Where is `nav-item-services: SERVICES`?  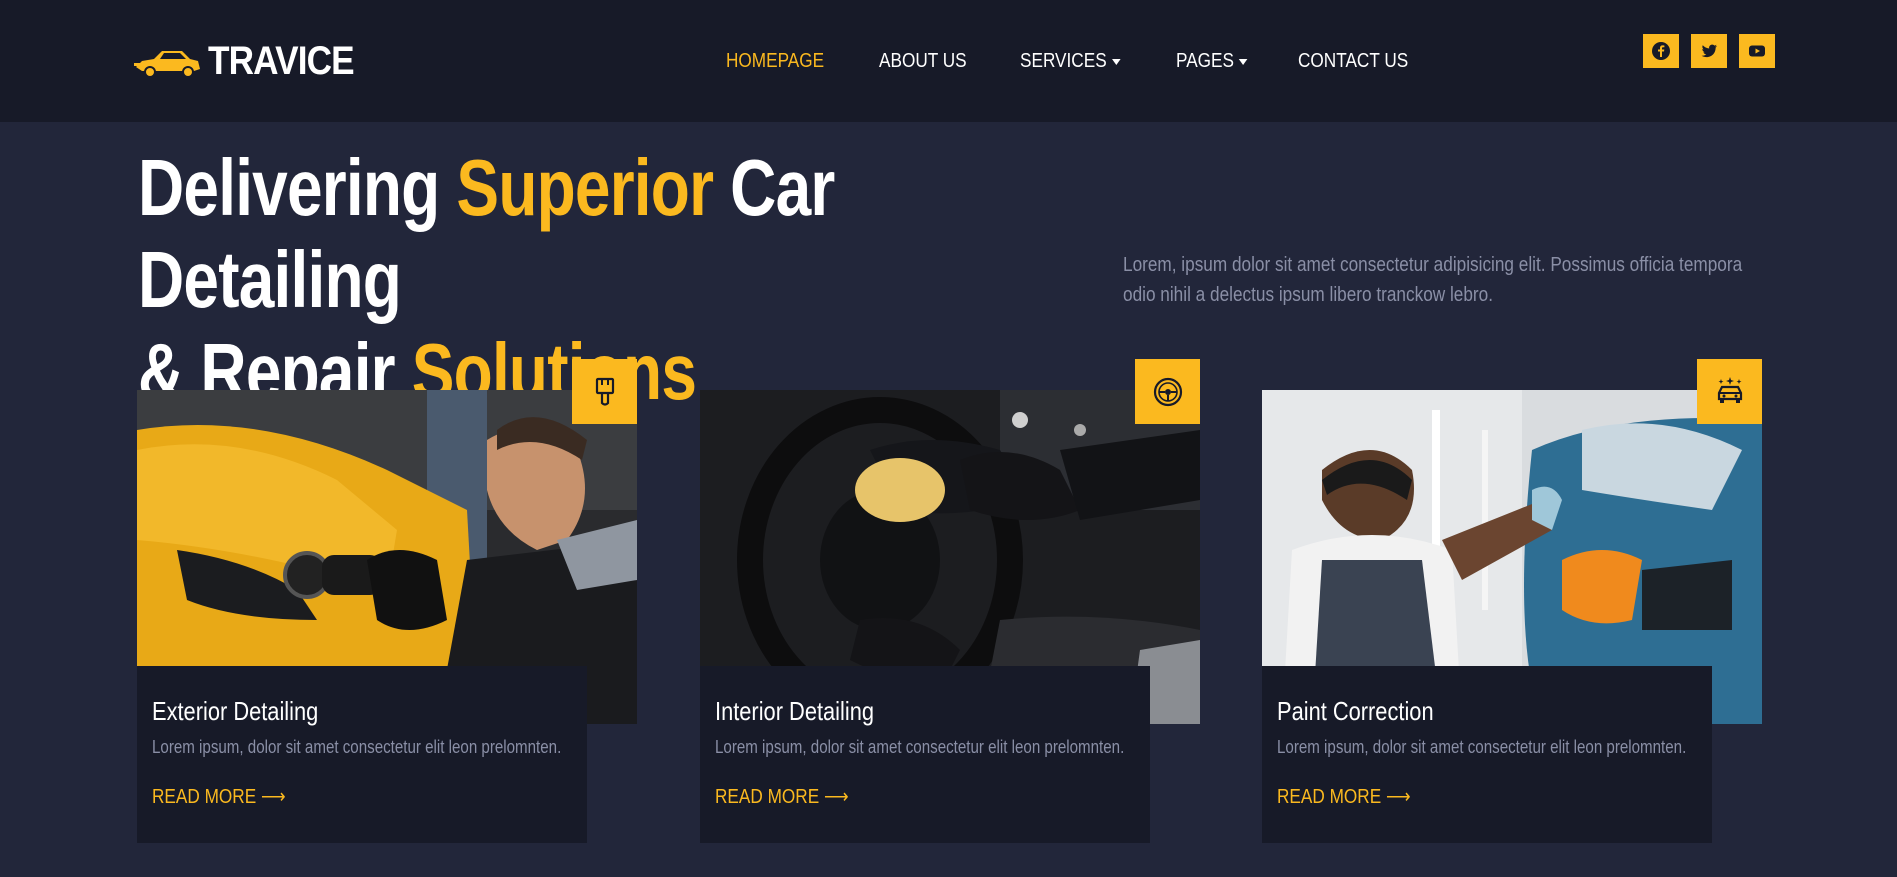 nav-item-services: SERVICES is located at coordinates (1070, 61).